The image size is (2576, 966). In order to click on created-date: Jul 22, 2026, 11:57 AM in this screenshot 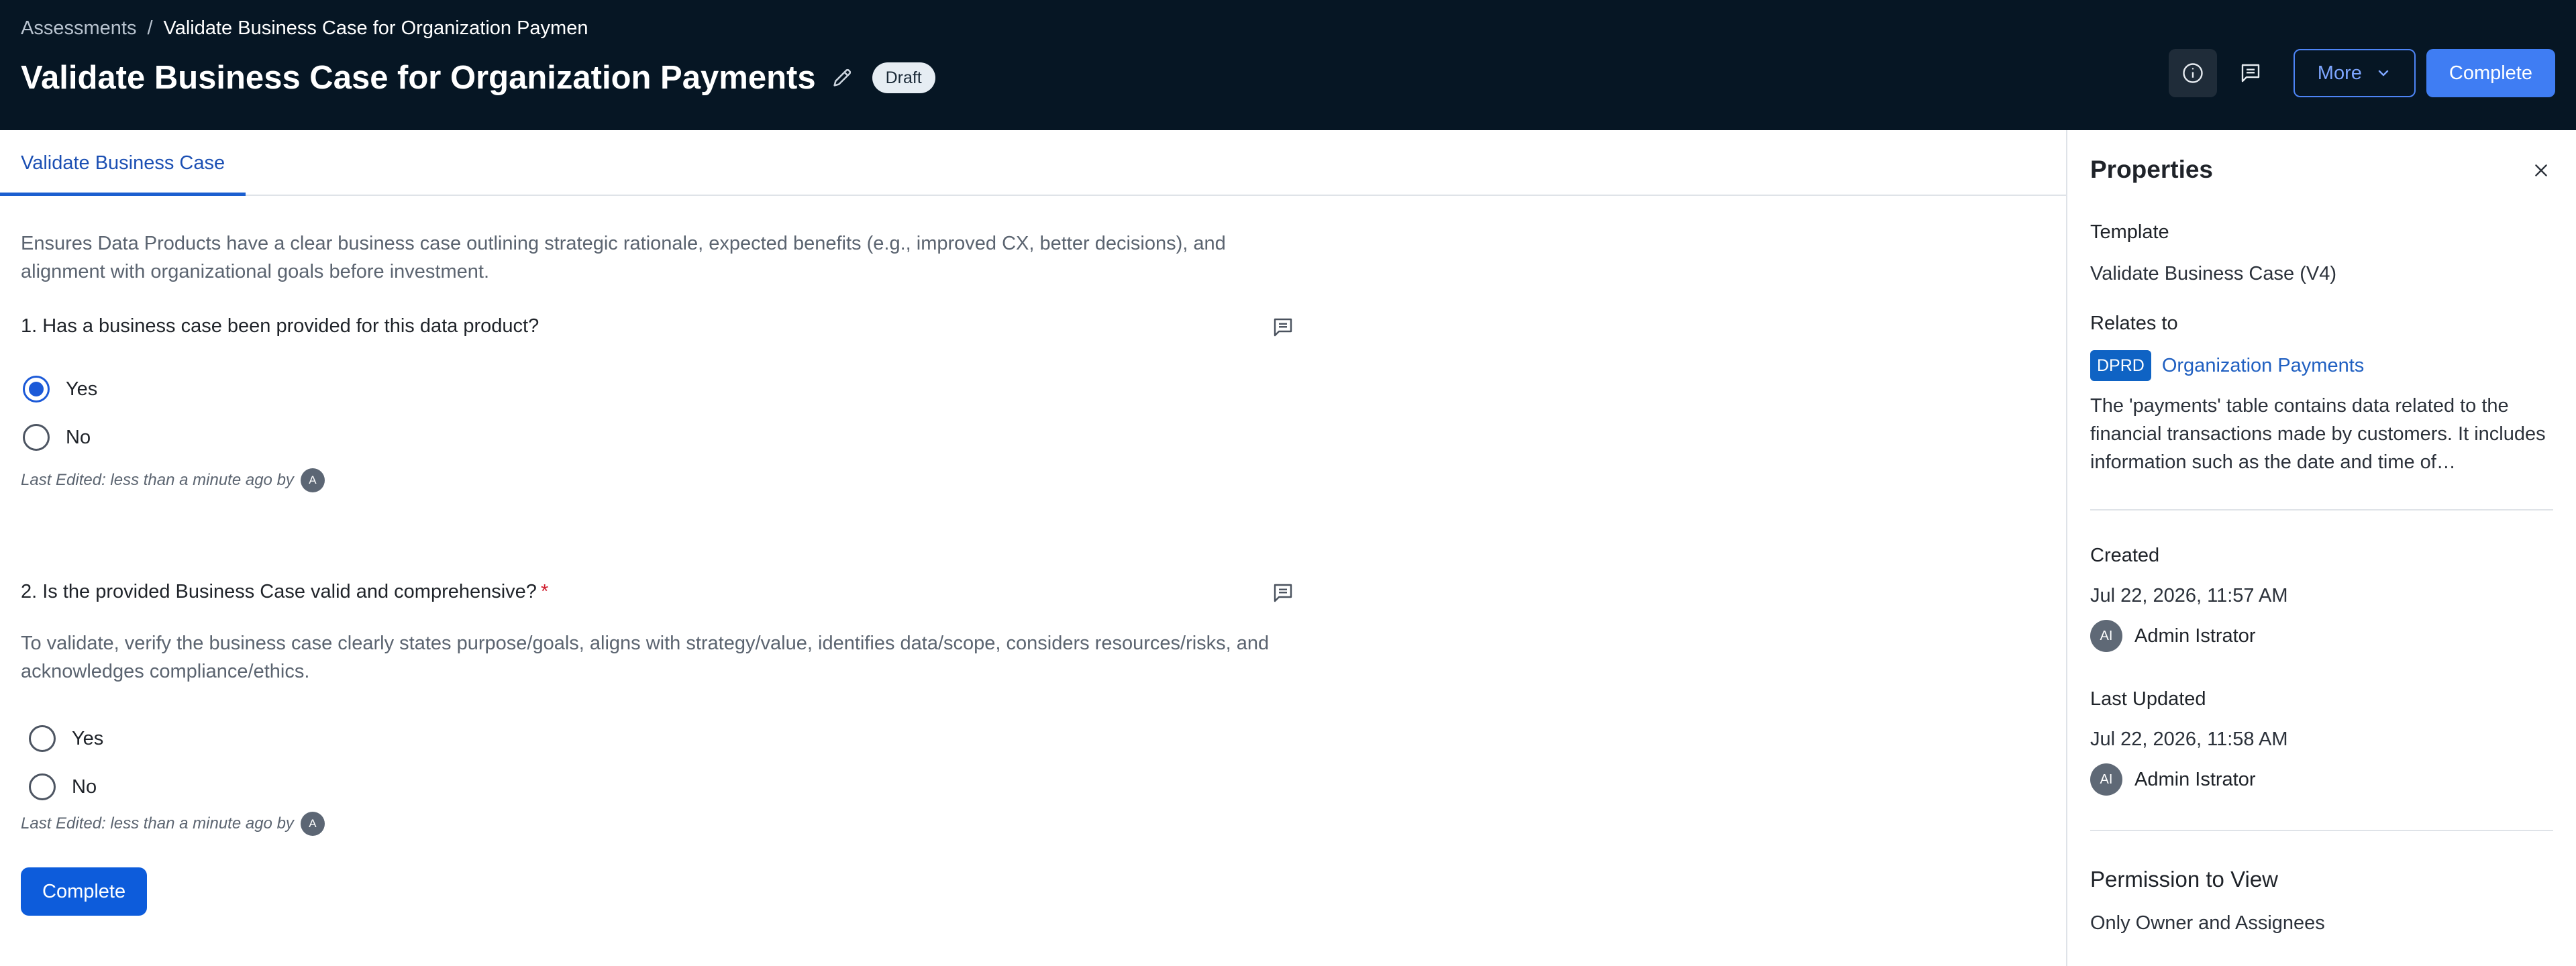, I will do `click(2189, 595)`.